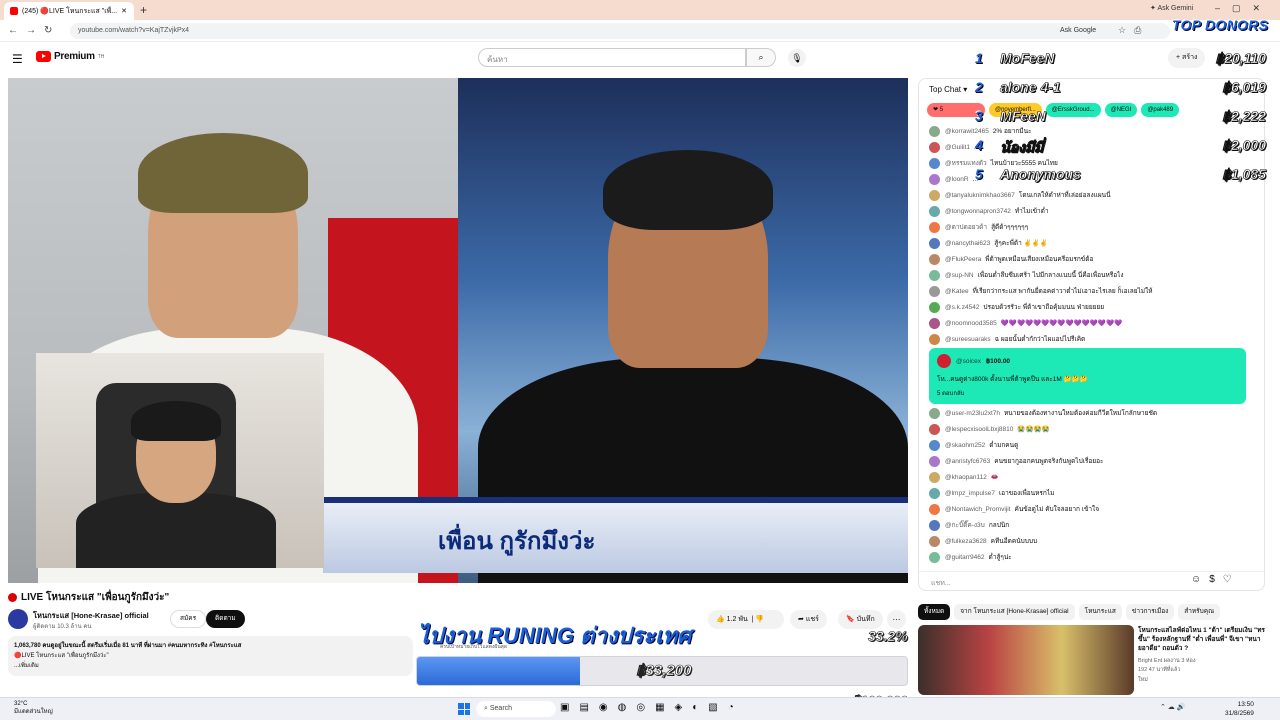 The image size is (1280, 720). I want to click on pinned-pill: @NEGI, so click(1121, 110).